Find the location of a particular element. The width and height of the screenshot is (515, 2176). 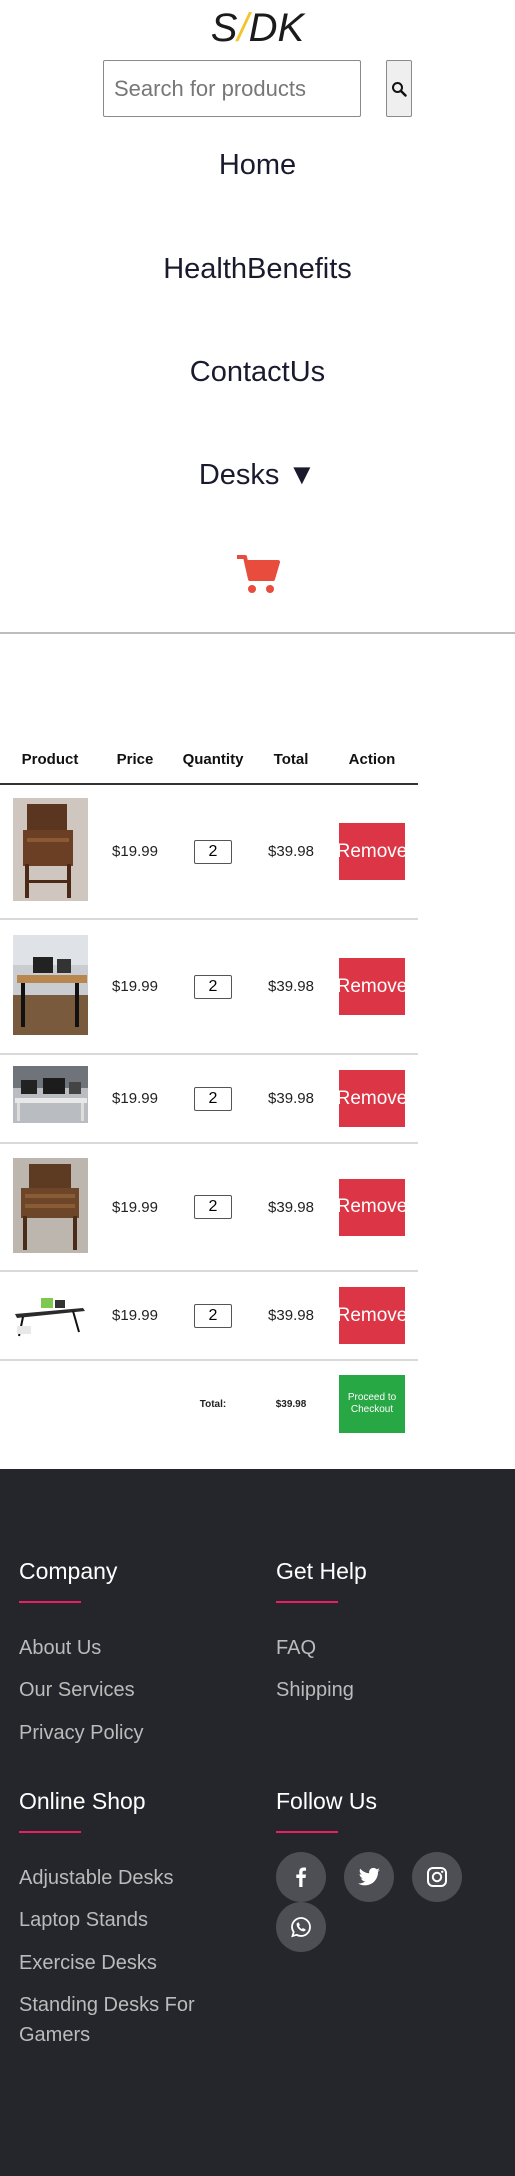

header-total: Total is located at coordinates (291, 759).